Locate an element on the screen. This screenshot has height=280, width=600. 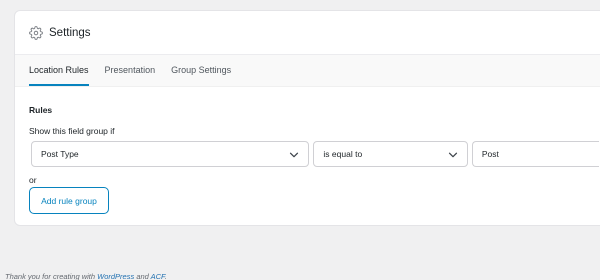
rules-heading: Rules is located at coordinates (41, 110).